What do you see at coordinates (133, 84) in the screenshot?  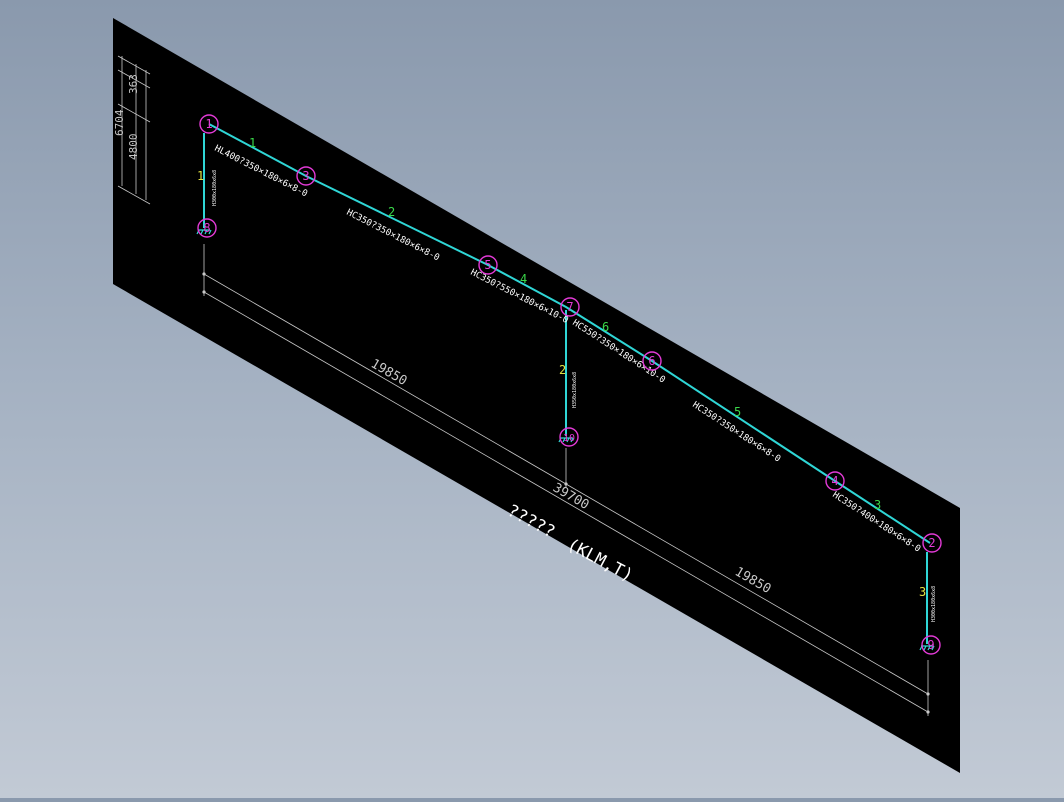 I see `height-label-rise: 363` at bounding box center [133, 84].